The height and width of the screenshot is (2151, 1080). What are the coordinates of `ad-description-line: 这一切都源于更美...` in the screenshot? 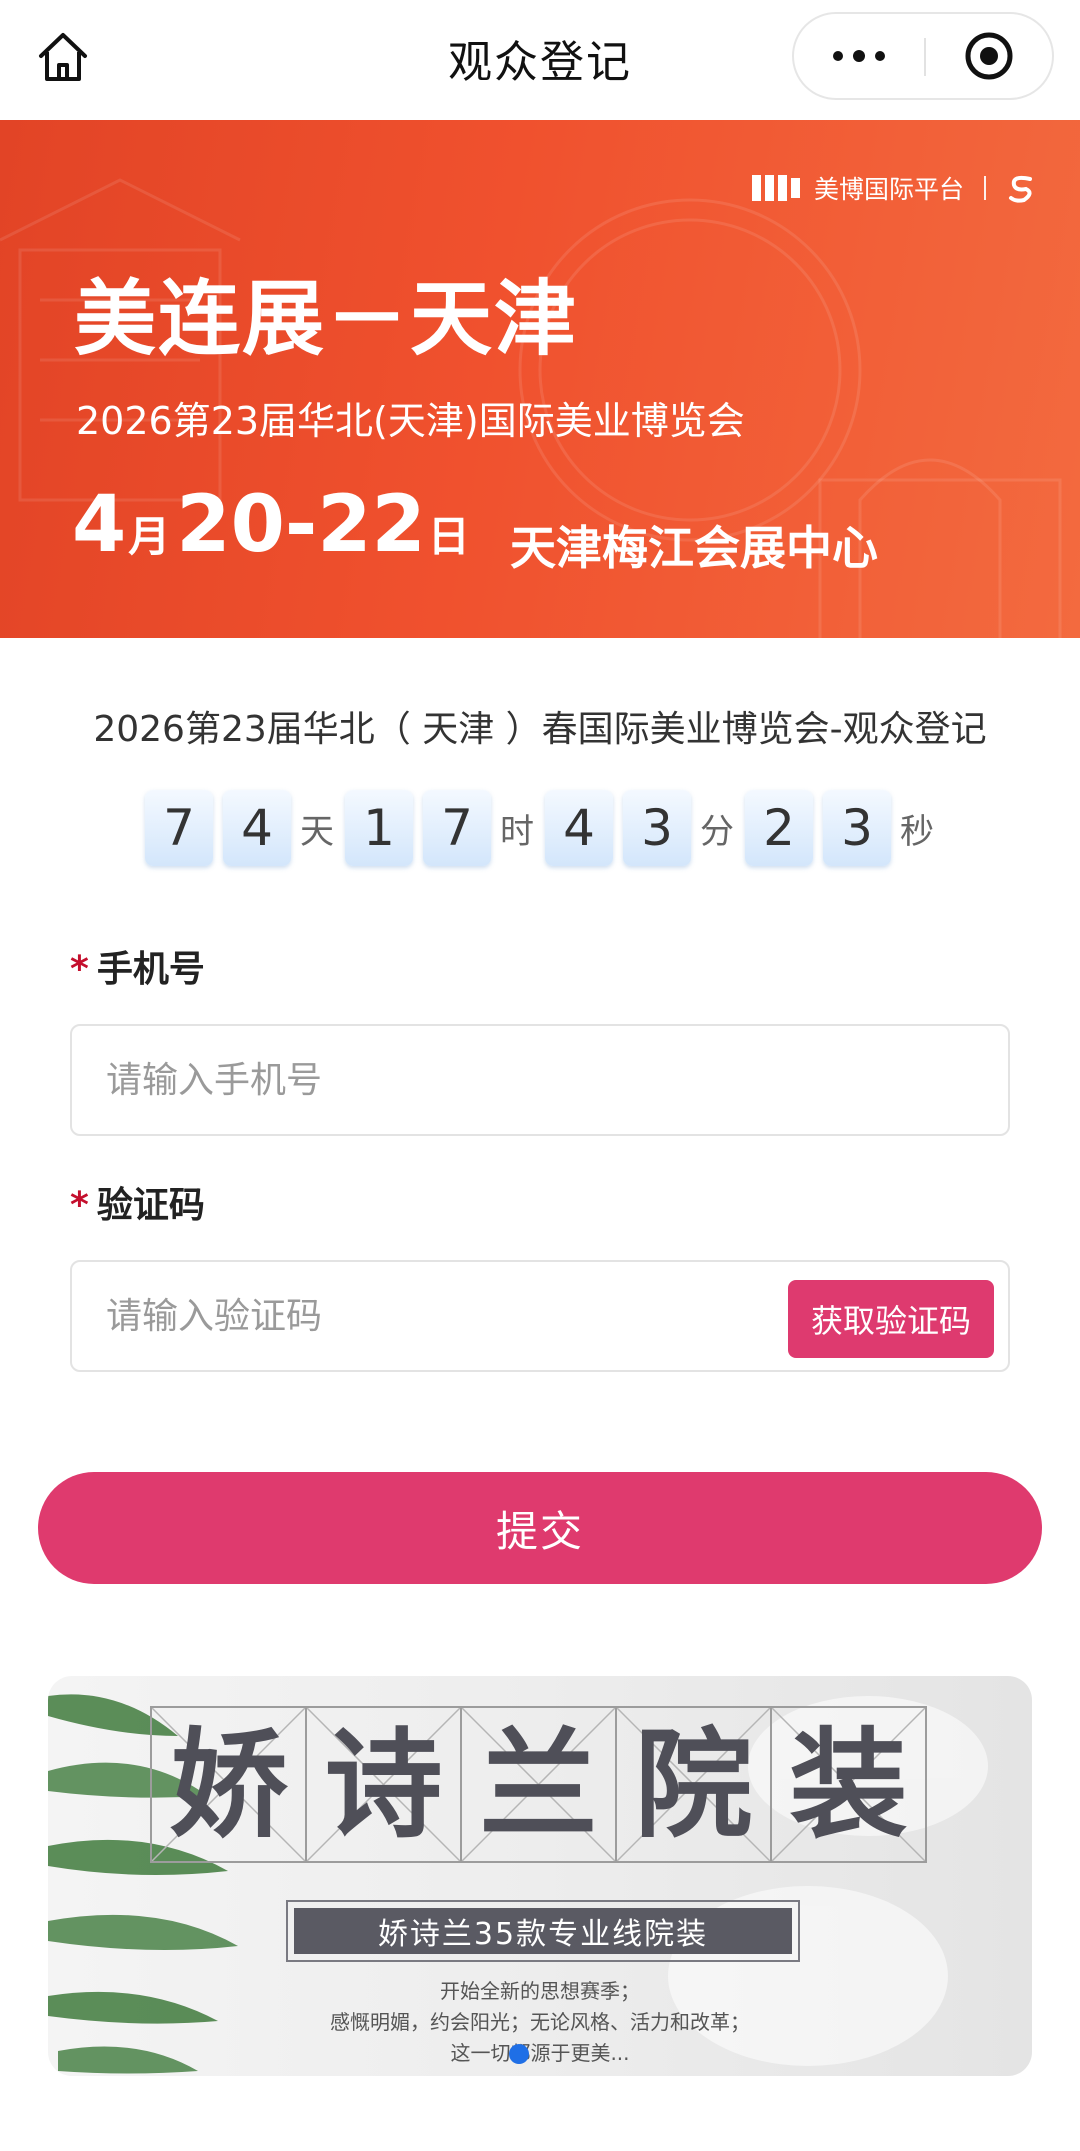 It's located at (540, 2053).